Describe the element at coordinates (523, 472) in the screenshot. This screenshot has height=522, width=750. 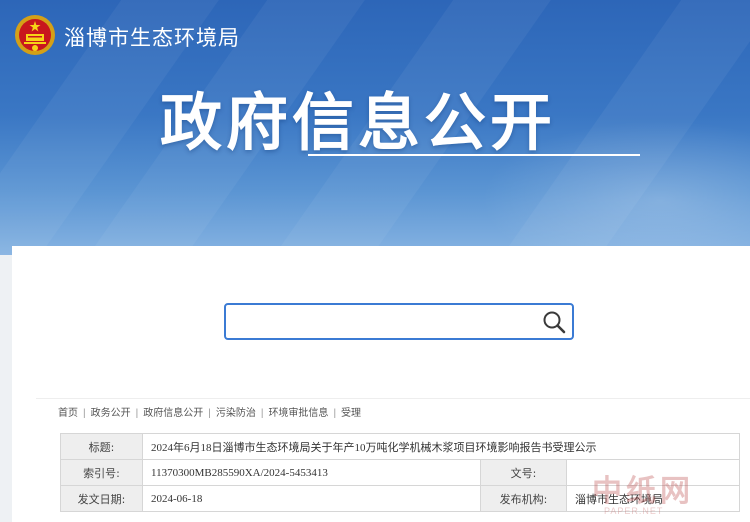
I see `docno-label: 文号:` at that location.